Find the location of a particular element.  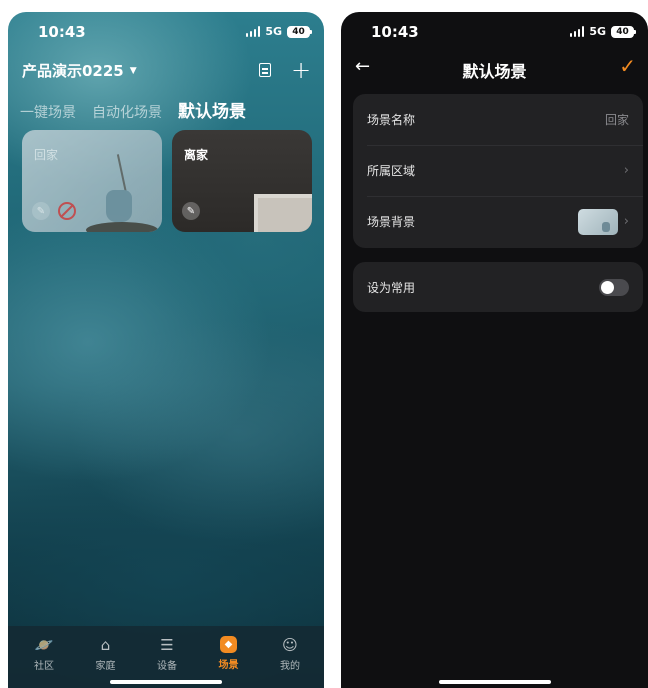

tab-one-tap-scene: 一键场景 is located at coordinates (48, 112).